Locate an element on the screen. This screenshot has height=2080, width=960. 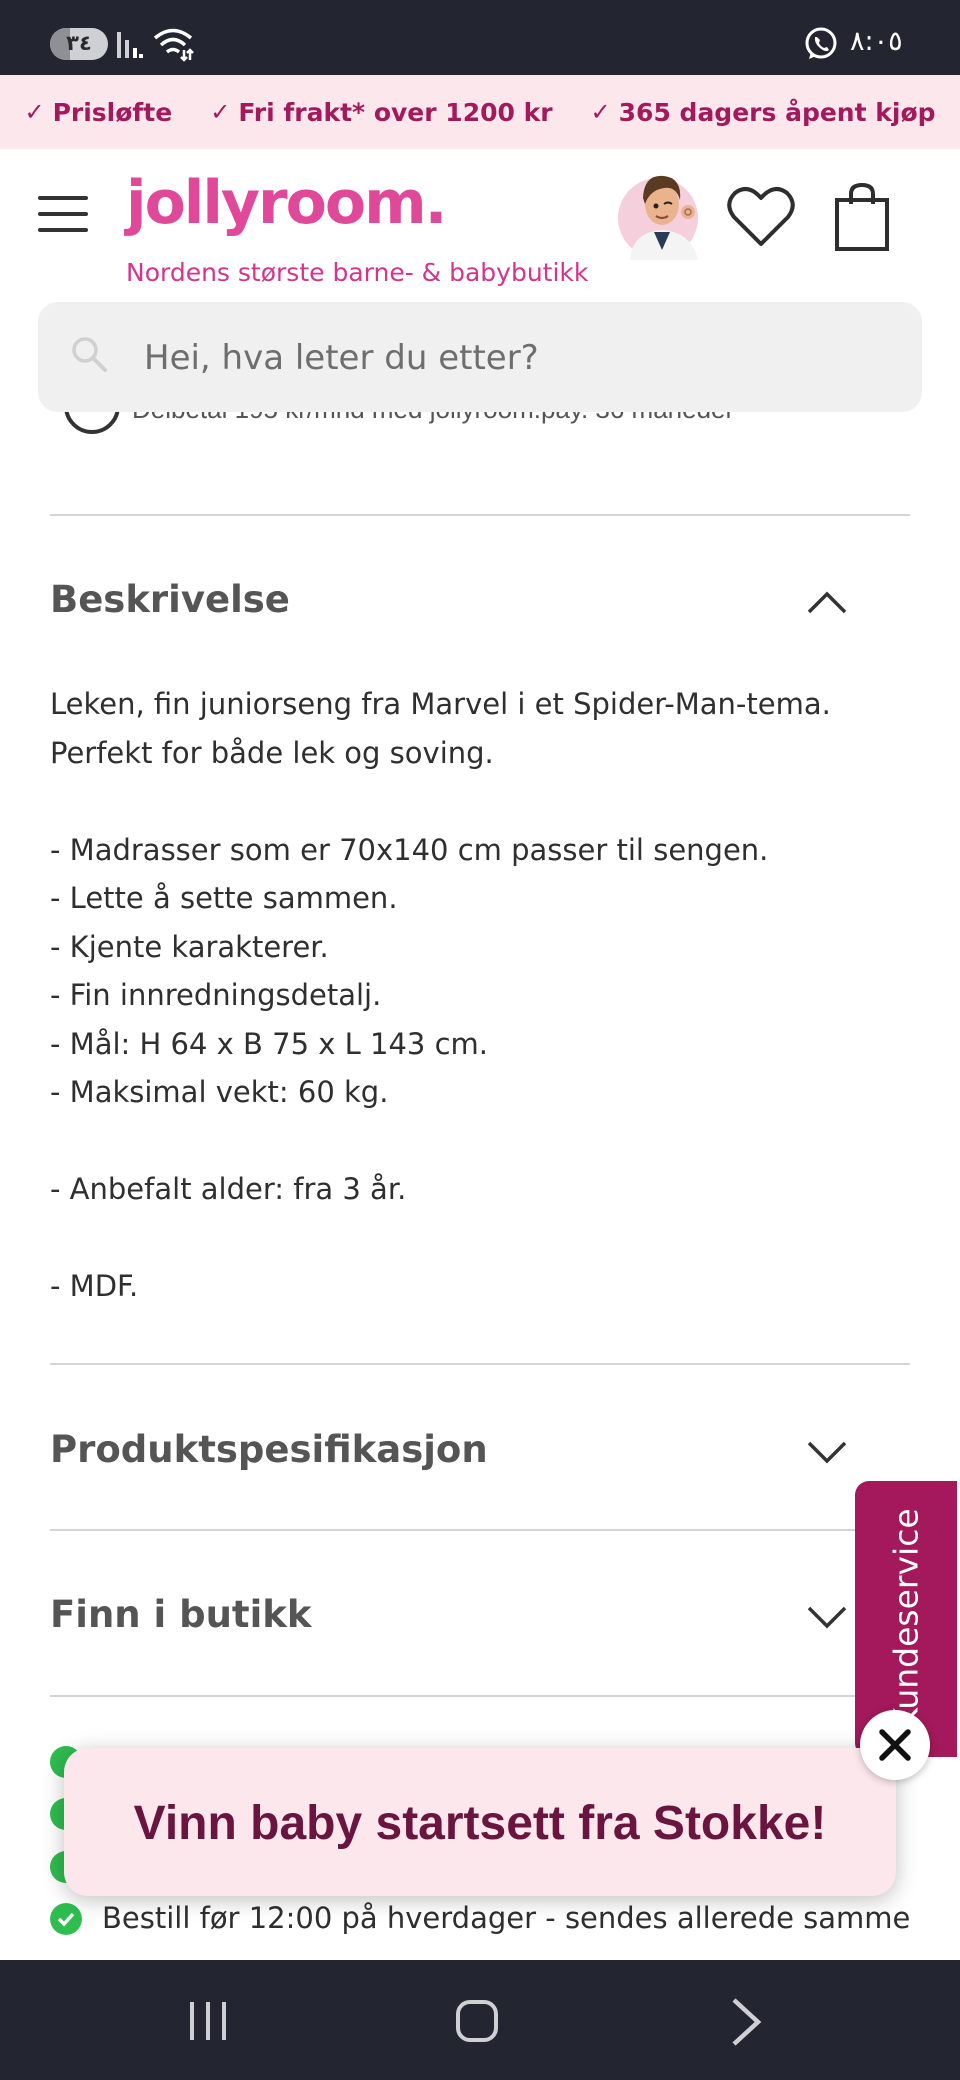
assistant-avatar-icon is located at coordinates (662, 210).